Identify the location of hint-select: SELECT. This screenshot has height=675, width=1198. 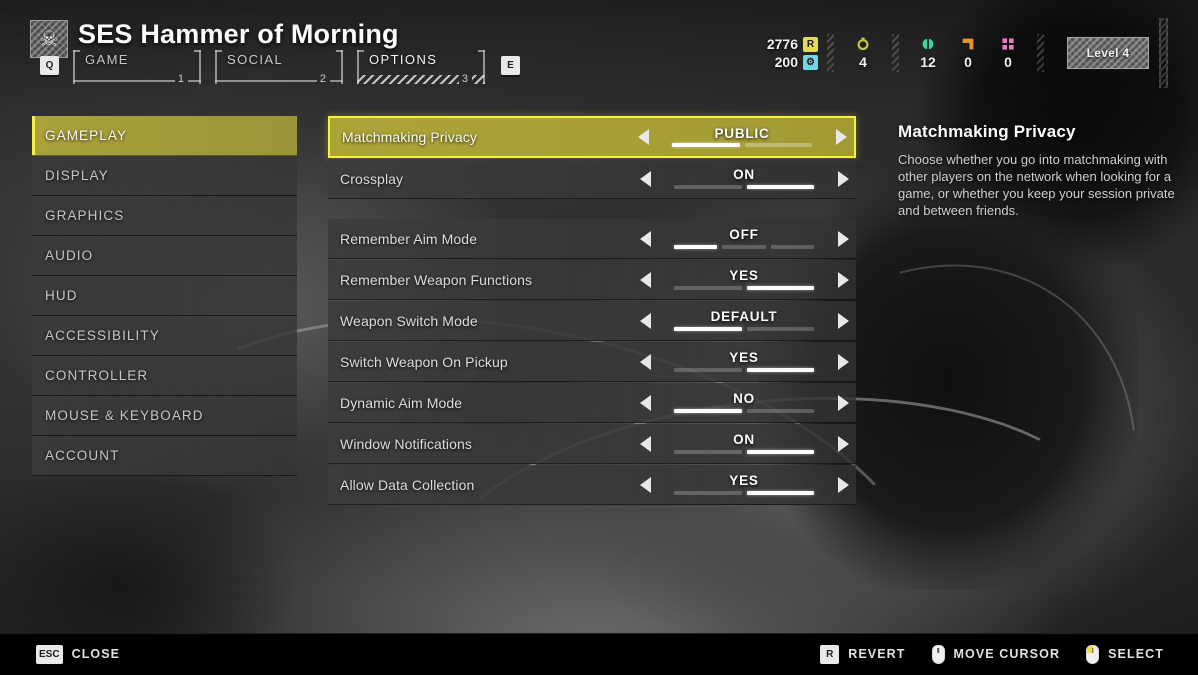
(1125, 654).